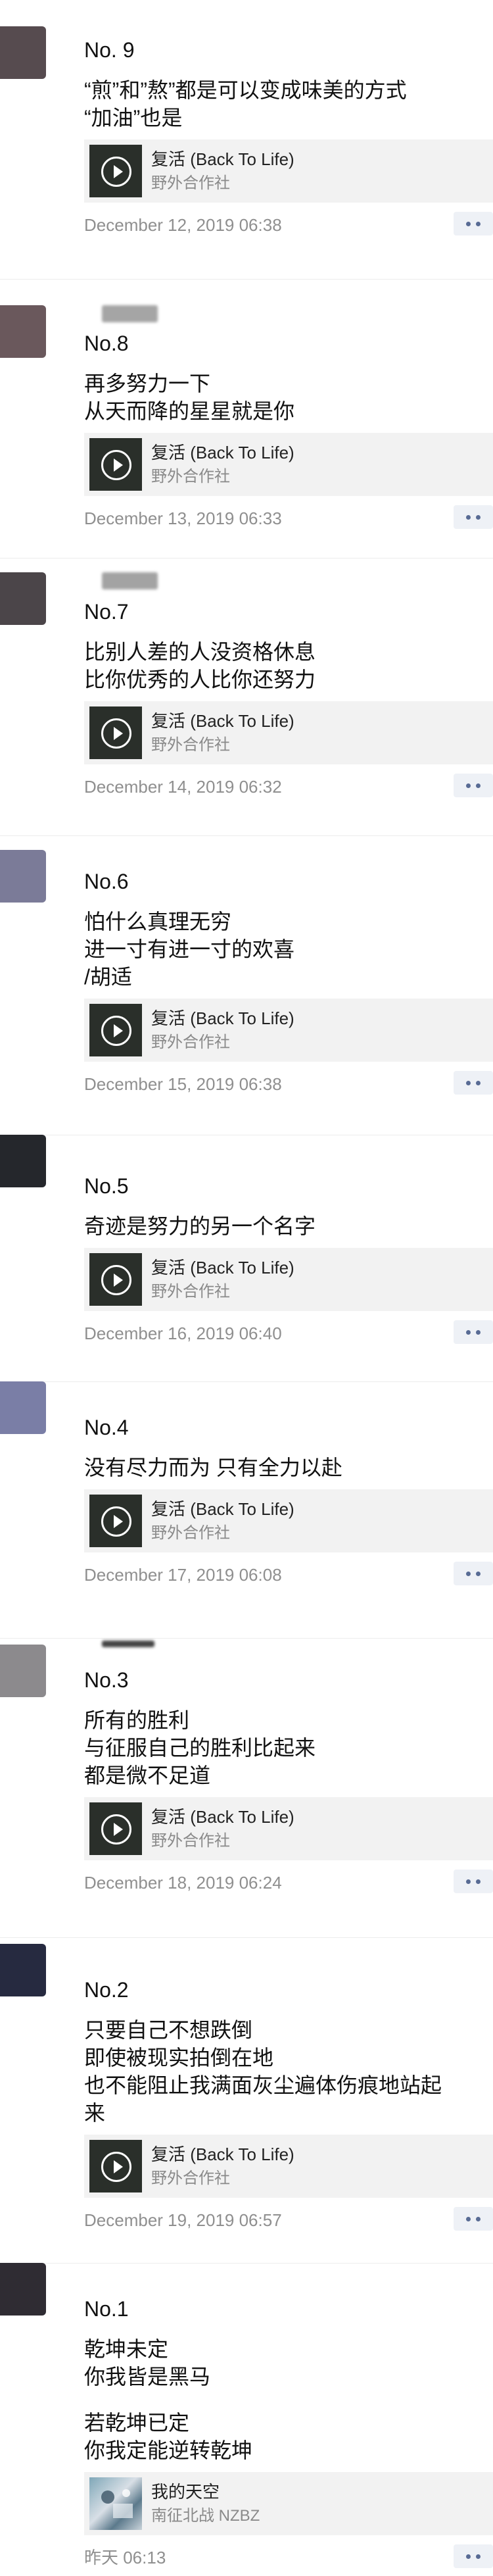 The height and width of the screenshot is (2576, 493). Describe the element at coordinates (213, 1467) in the screenshot. I see `post-text: 没有尽力而为 只有全力以赴` at that location.